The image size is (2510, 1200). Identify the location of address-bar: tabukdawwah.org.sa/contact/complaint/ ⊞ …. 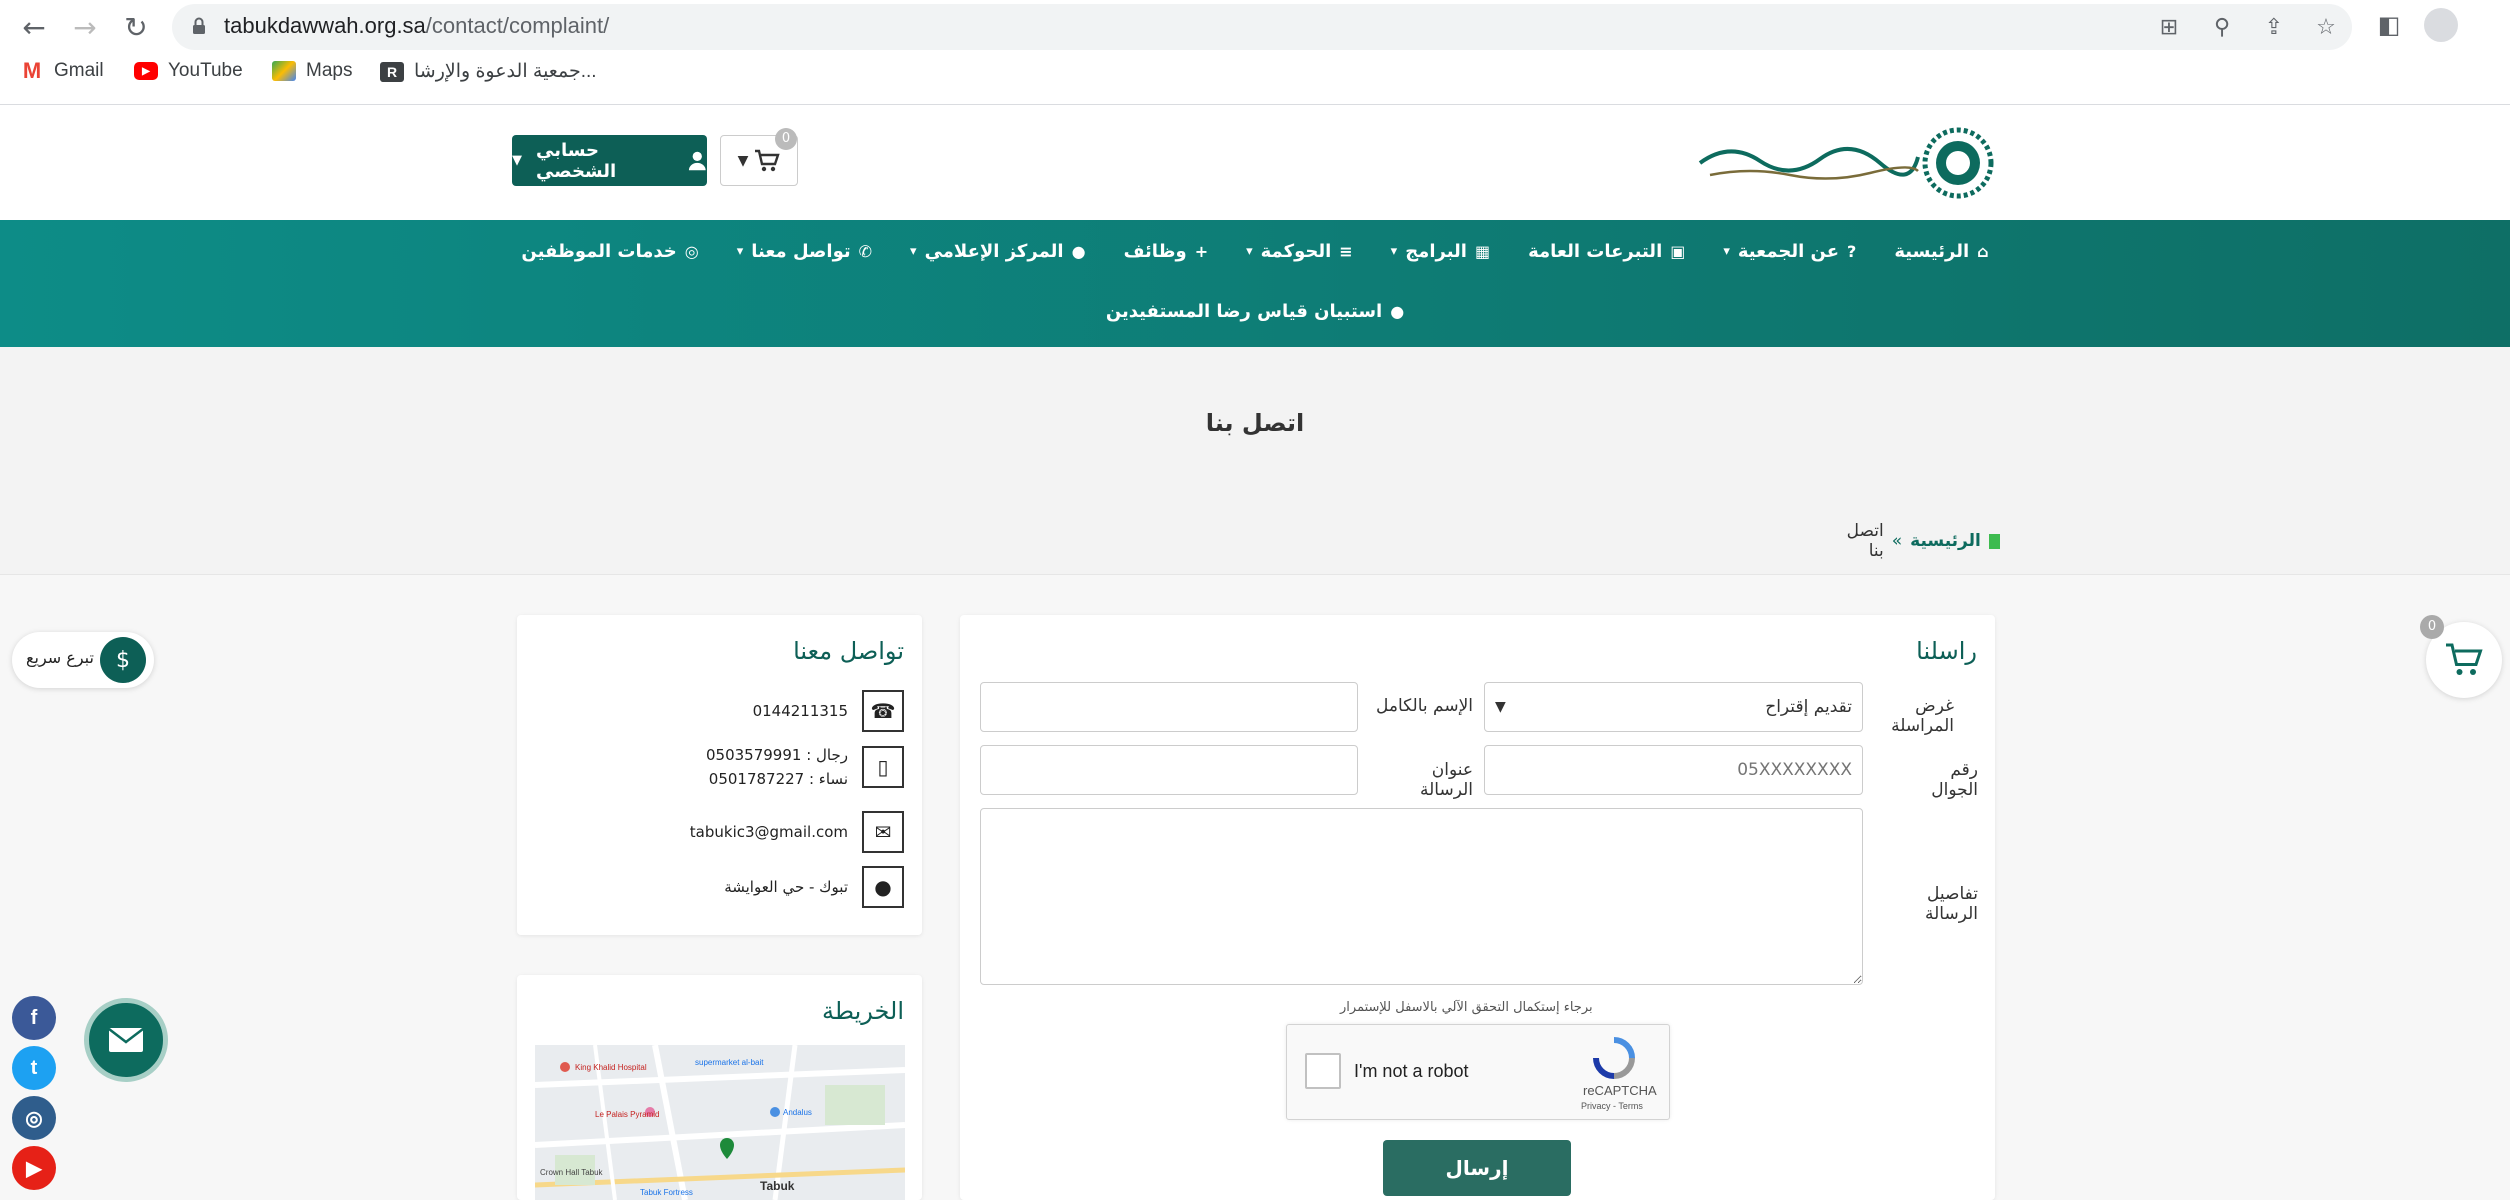
(1262, 27).